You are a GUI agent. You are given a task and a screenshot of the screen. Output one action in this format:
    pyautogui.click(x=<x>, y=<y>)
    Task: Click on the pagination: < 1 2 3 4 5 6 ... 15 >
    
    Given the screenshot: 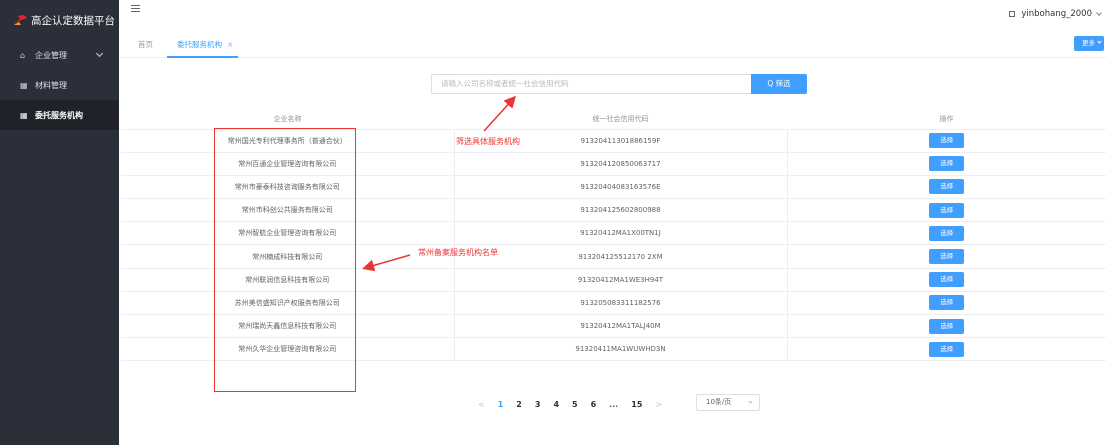 What is the action you would take?
    pyautogui.click(x=576, y=404)
    